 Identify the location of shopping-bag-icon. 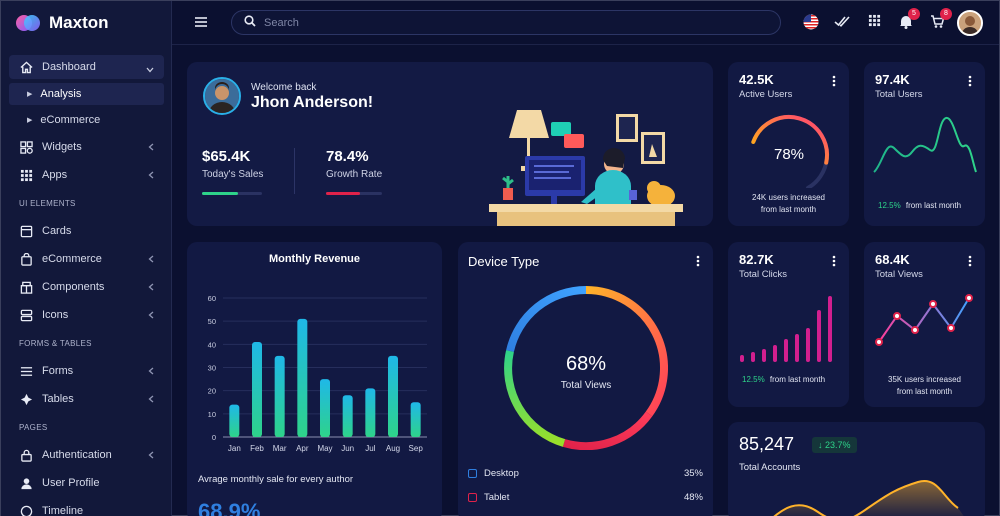
(26, 259).